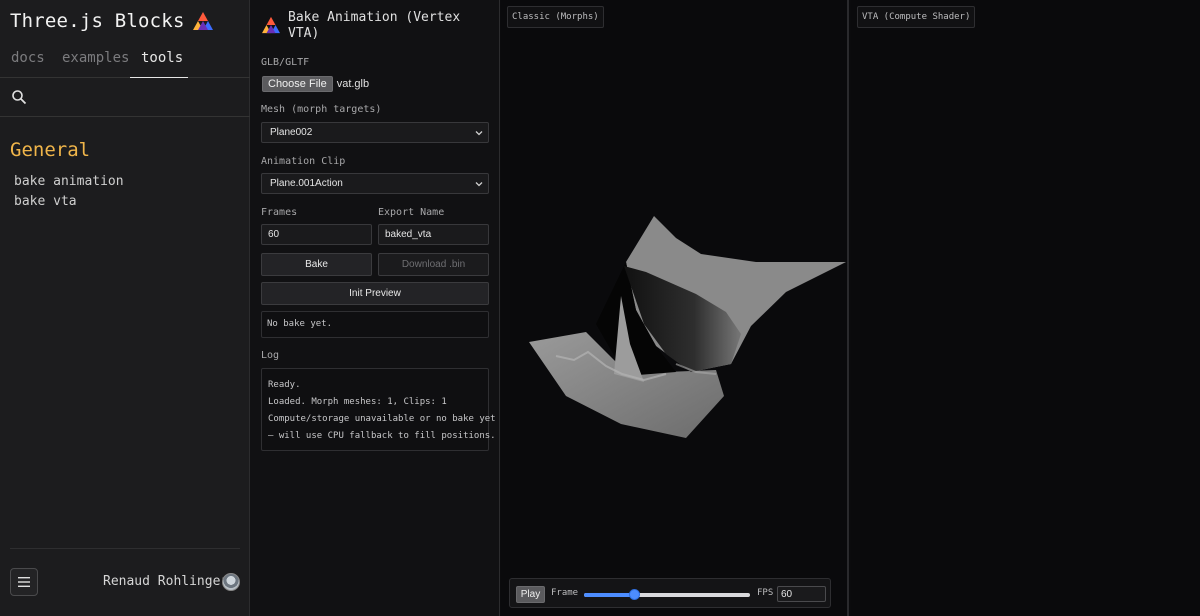 This screenshot has height=616, width=1200. I want to click on mesh-select: Plane002, so click(375, 132).